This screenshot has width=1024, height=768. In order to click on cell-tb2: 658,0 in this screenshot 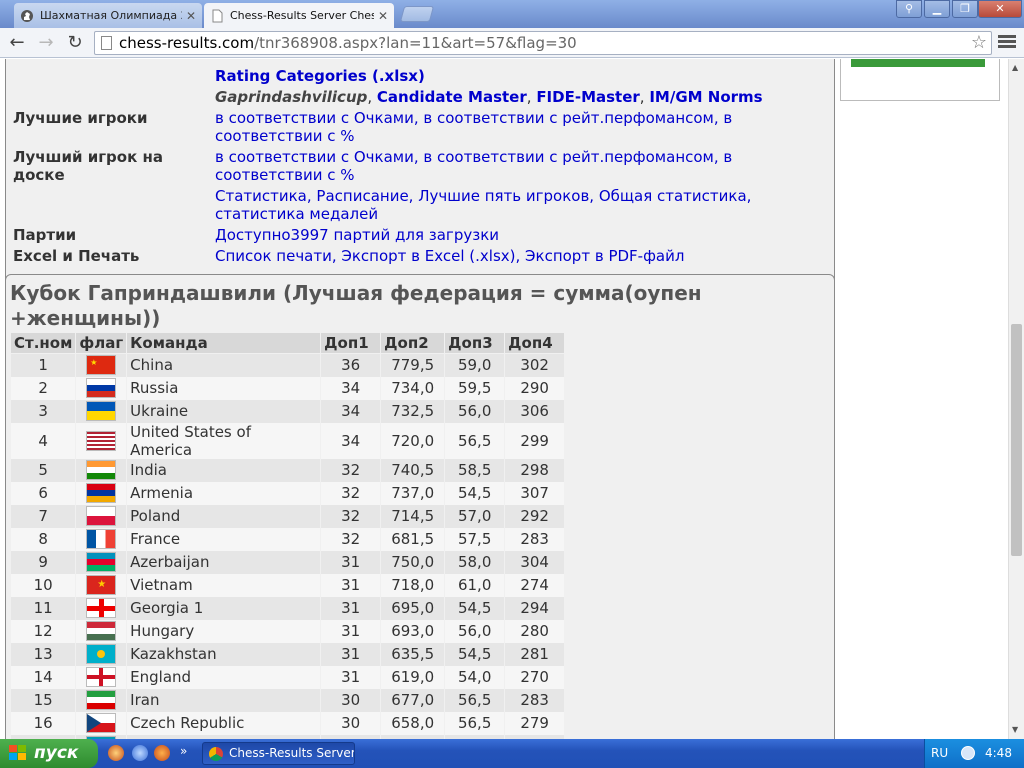, I will do `click(413, 723)`.